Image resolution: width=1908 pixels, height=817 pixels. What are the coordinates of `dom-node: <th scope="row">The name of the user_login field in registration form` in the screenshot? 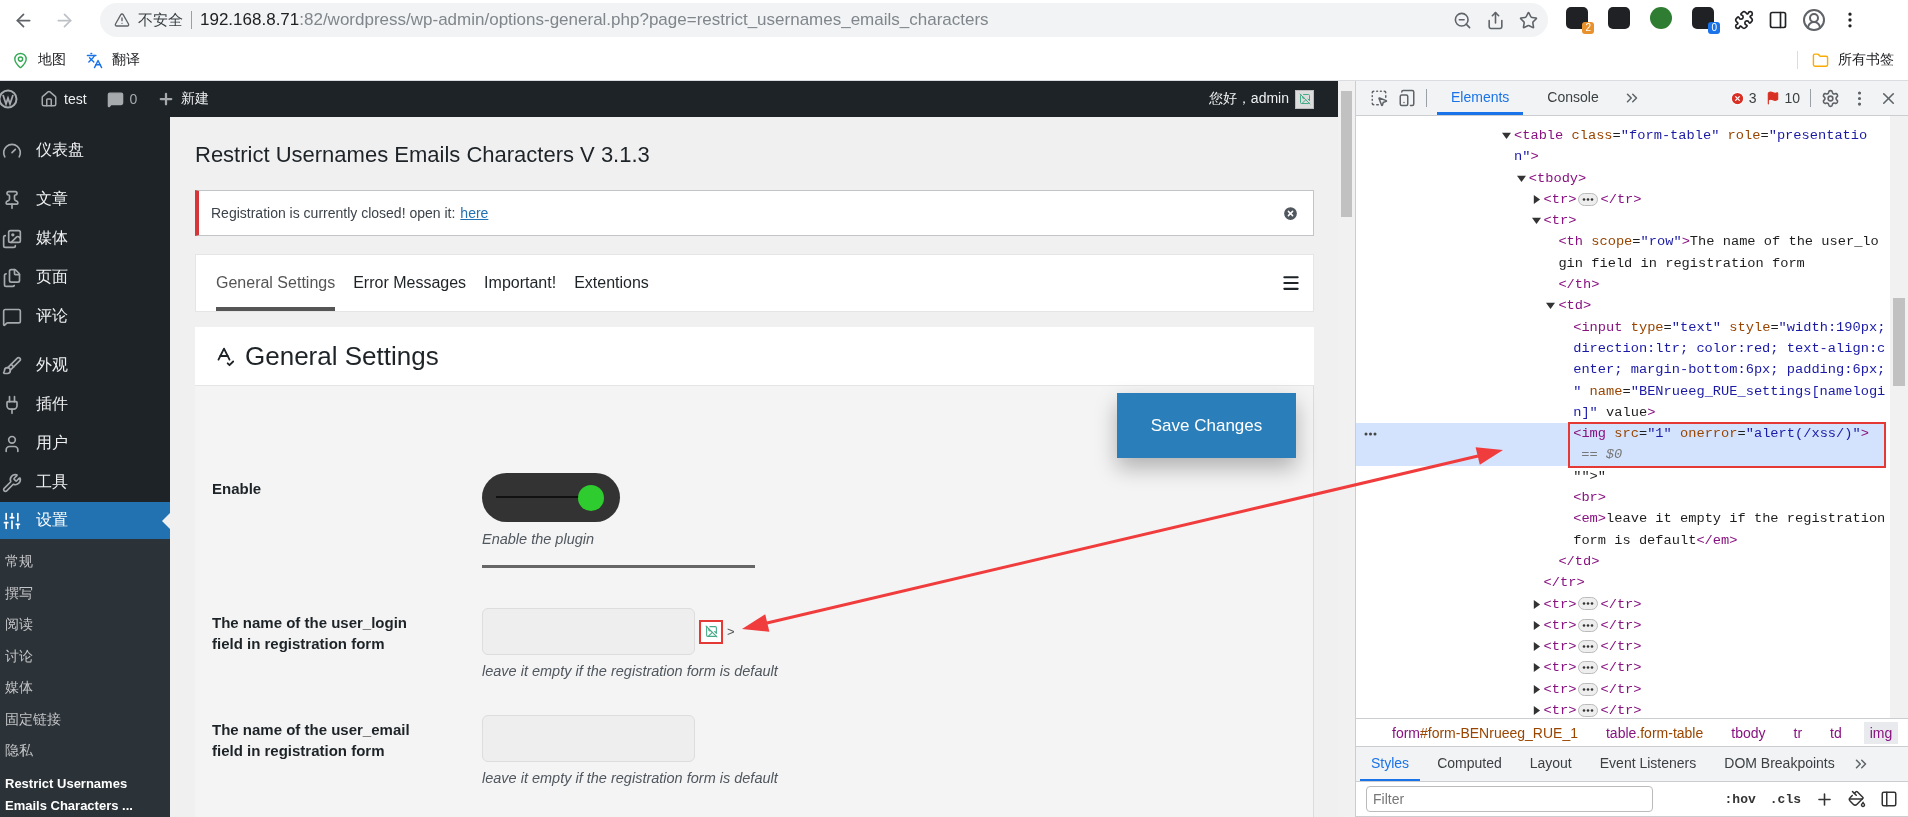 It's located at (1621, 253).